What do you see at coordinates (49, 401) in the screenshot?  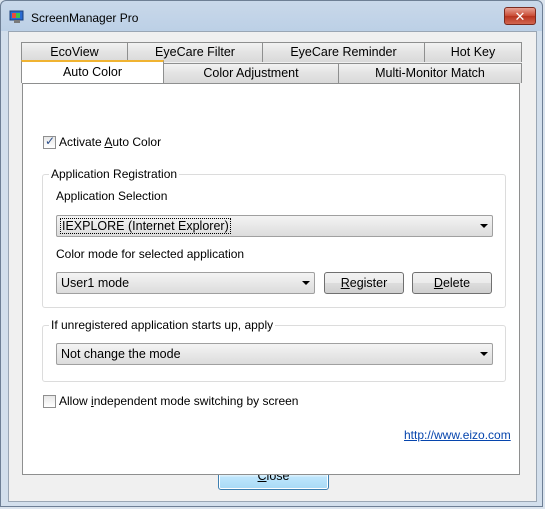 I see `independent-mode-checkbox` at bounding box center [49, 401].